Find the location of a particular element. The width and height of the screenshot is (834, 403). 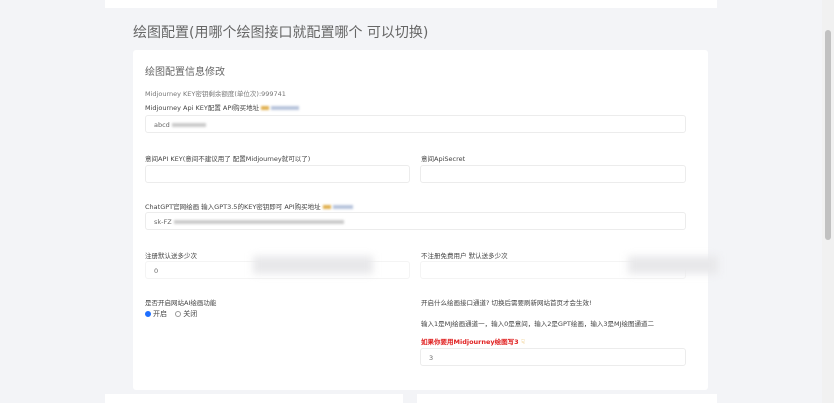

mj-key-label-text: Midjourney Api KEY配置 API购买地址 is located at coordinates (202, 108).